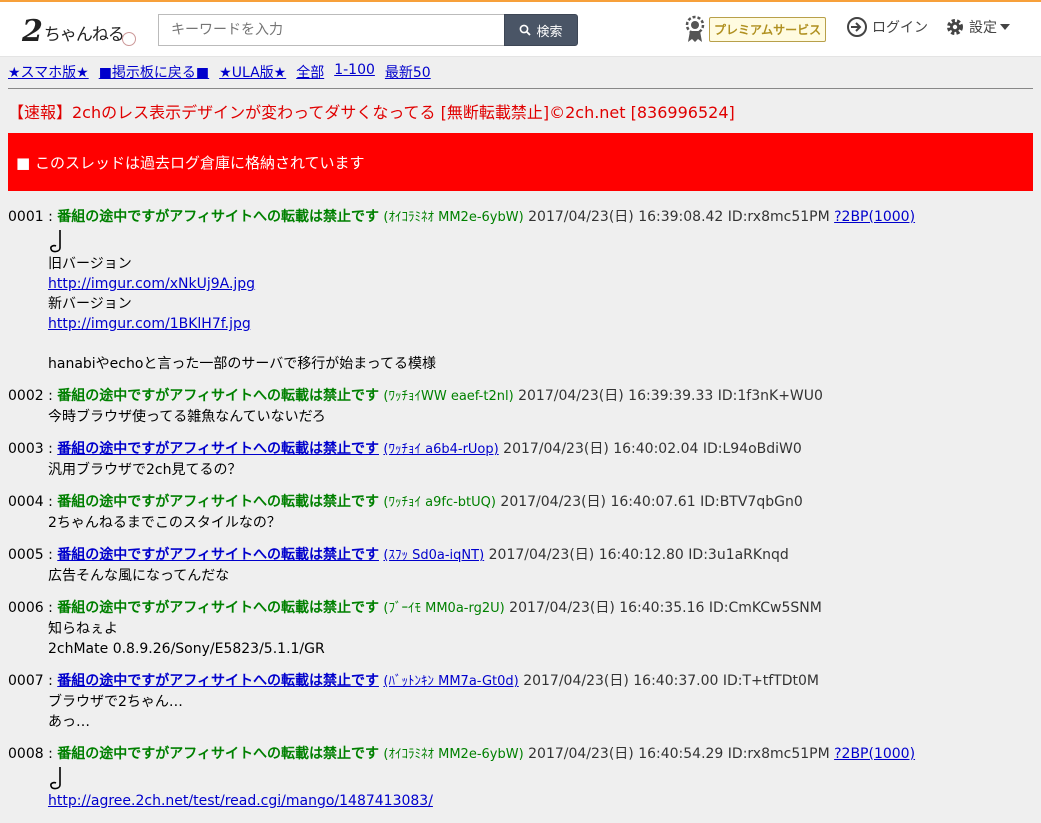  Describe the element at coordinates (540, 576) in the screenshot. I see `post-body: 広告そんな風になってんだな` at that location.